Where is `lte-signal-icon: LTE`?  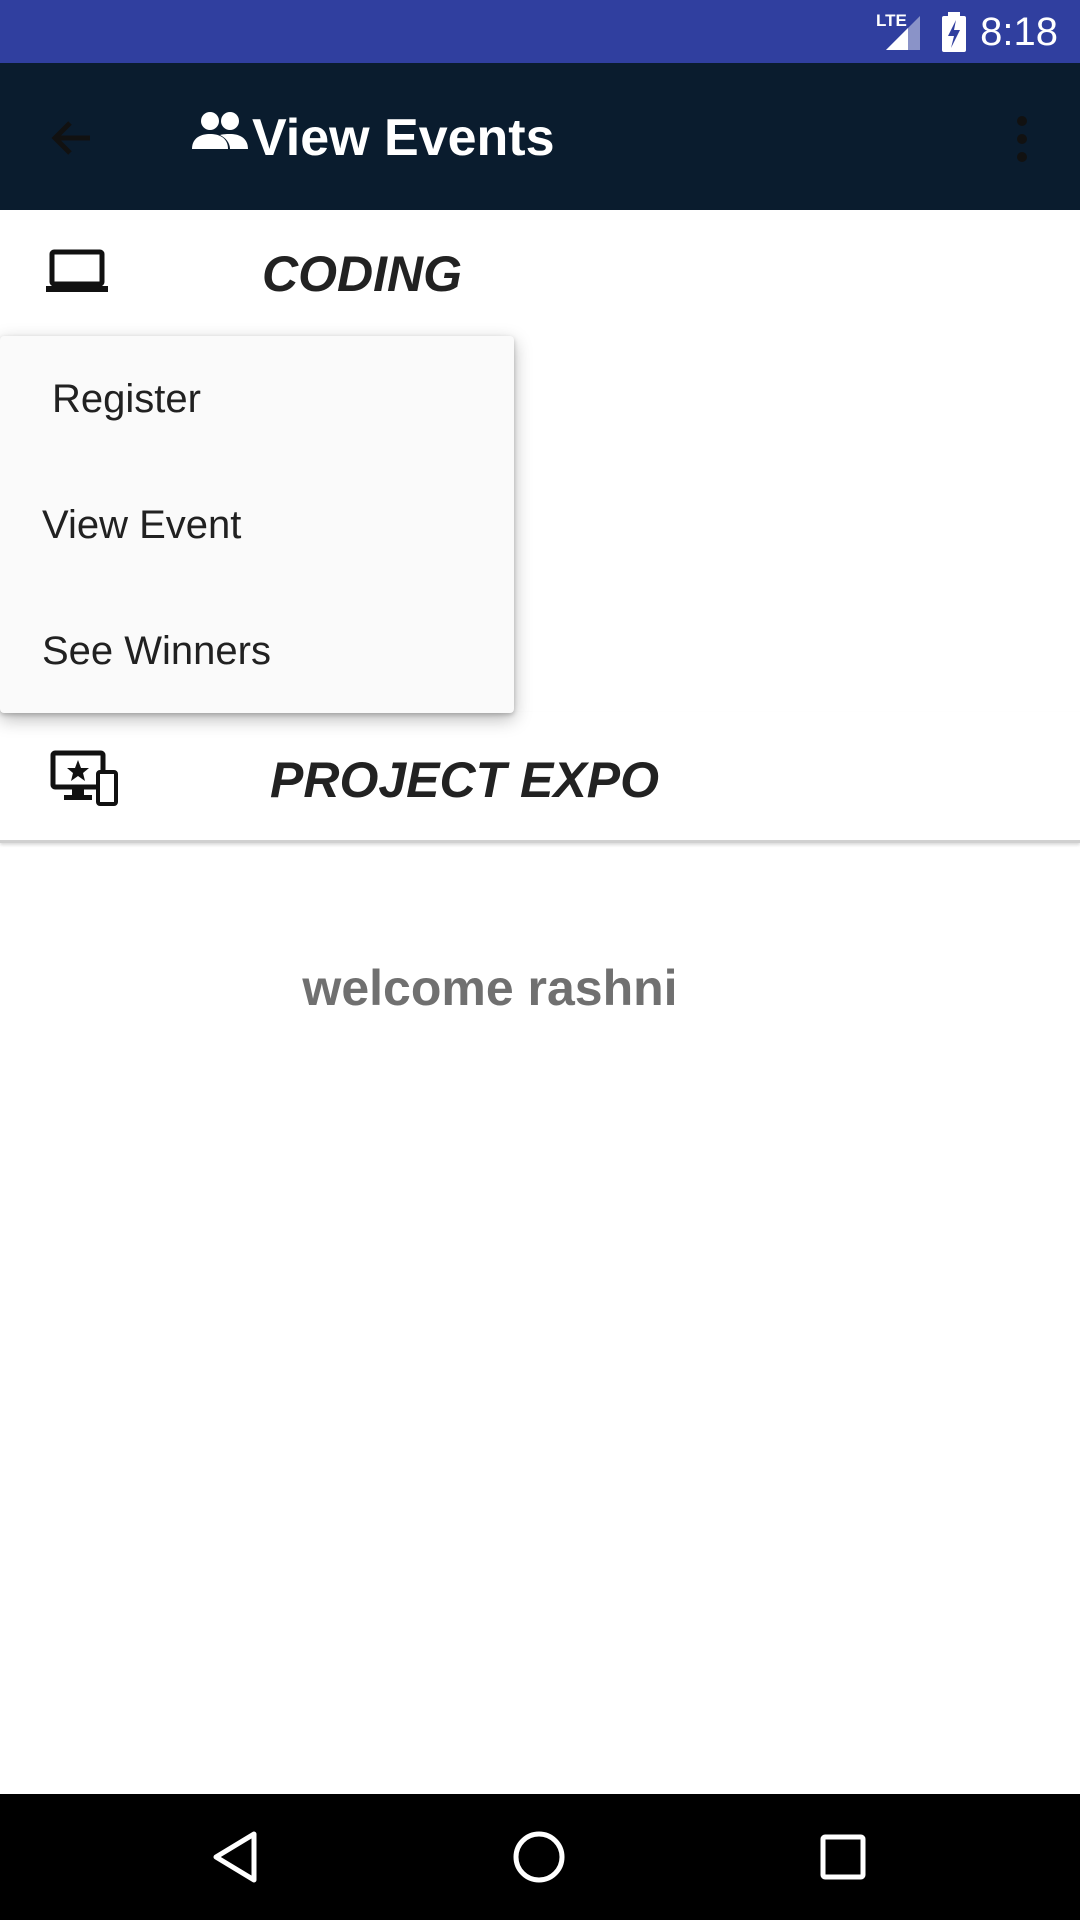
lte-signal-icon: LTE is located at coordinates (898, 30).